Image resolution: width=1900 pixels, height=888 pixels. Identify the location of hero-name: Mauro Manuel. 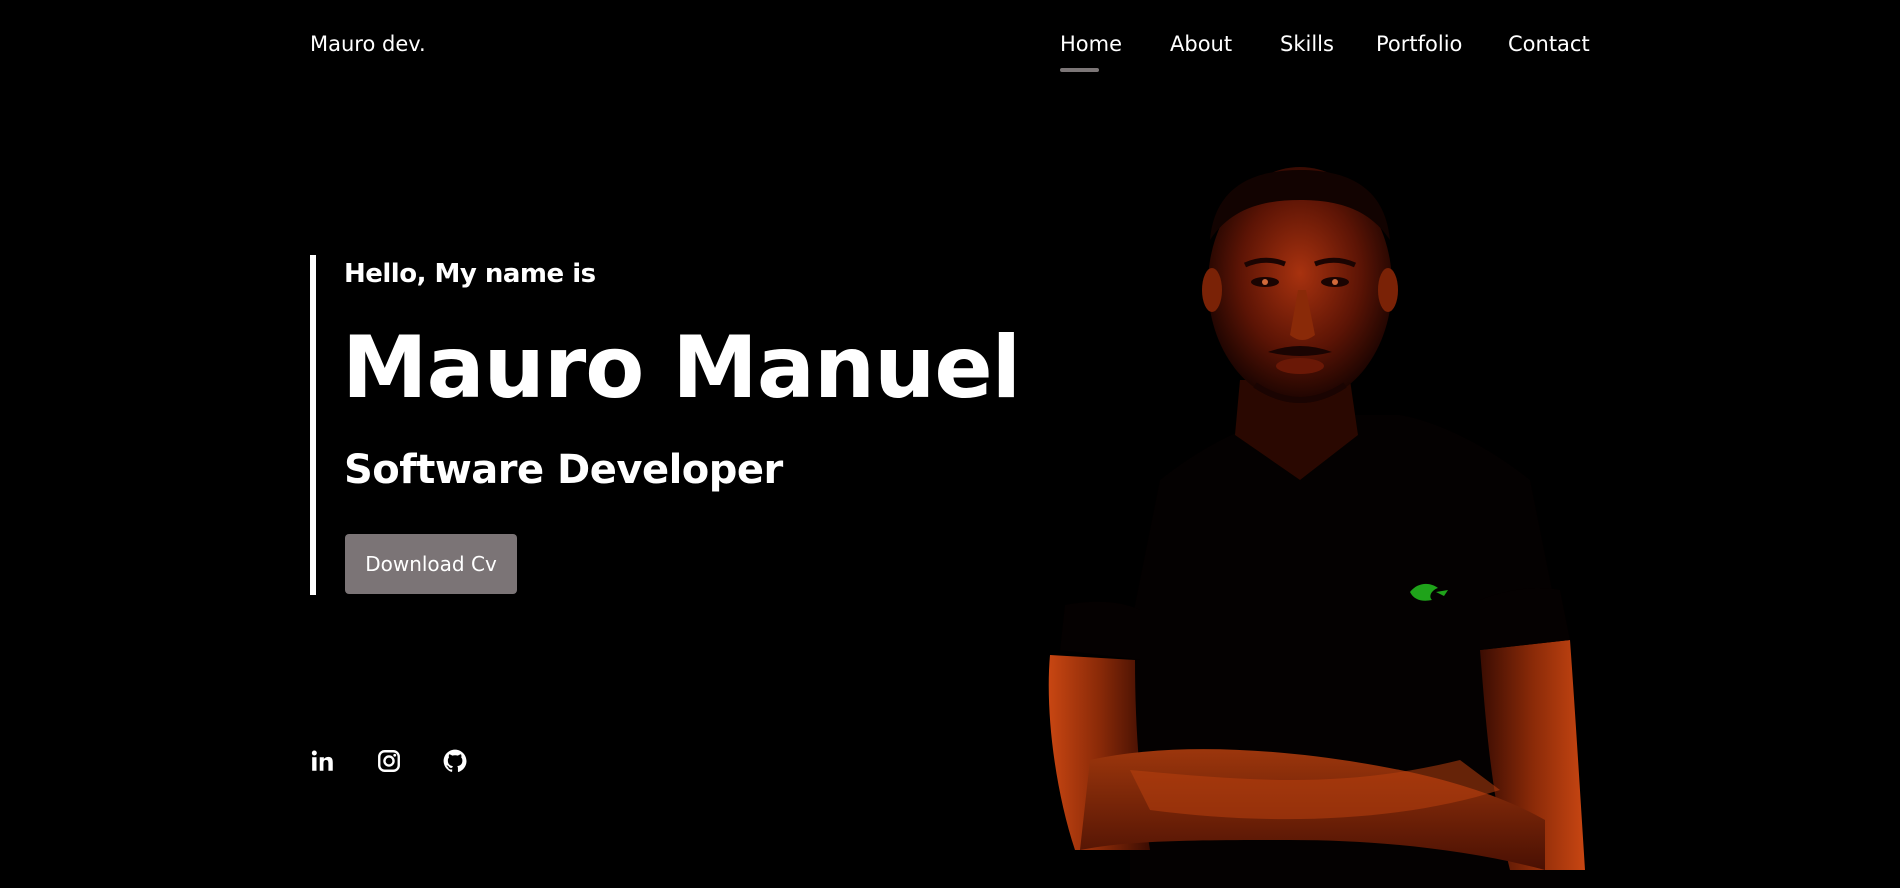
(681, 368).